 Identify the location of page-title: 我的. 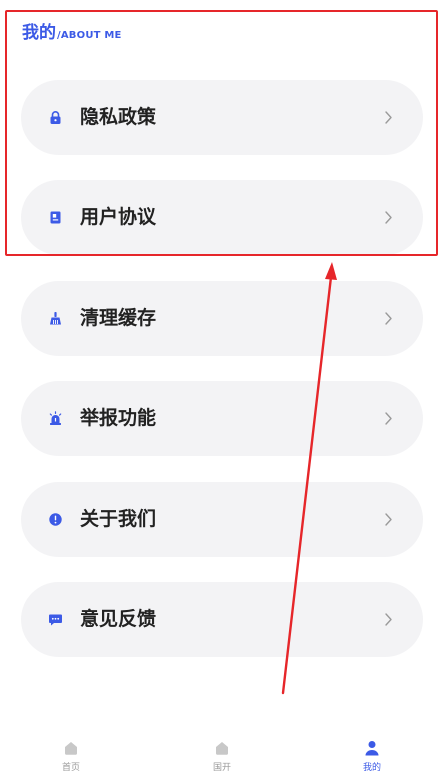
(39, 33).